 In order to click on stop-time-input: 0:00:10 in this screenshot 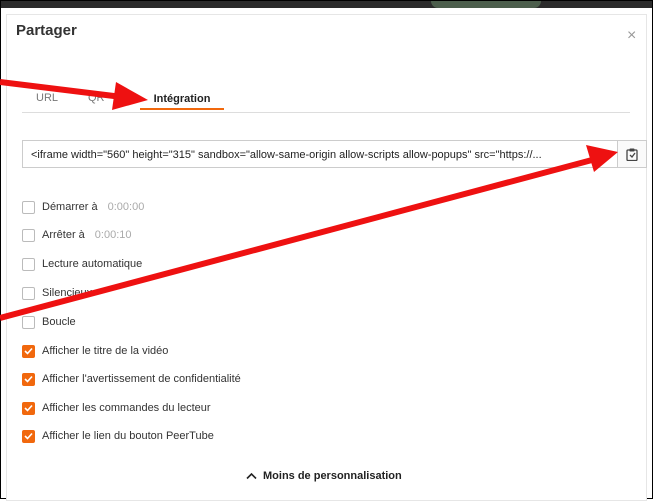, I will do `click(113, 235)`.